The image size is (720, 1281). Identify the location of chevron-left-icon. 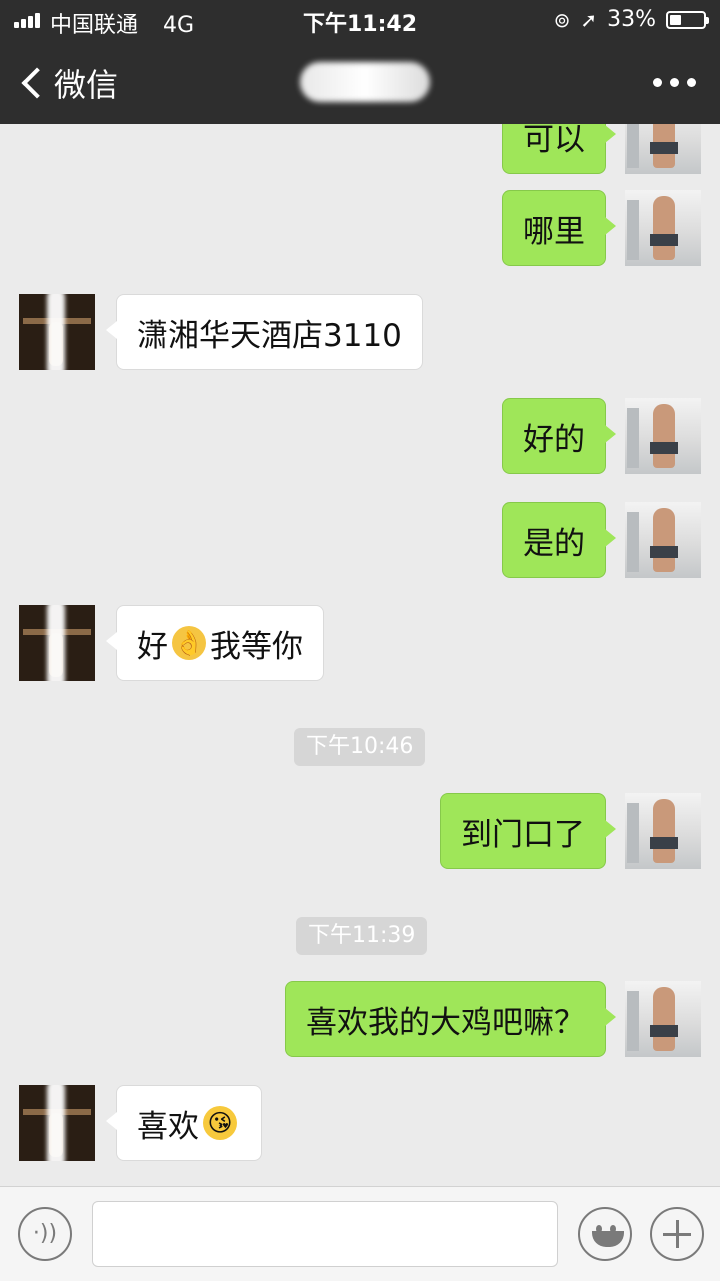
(37, 83).